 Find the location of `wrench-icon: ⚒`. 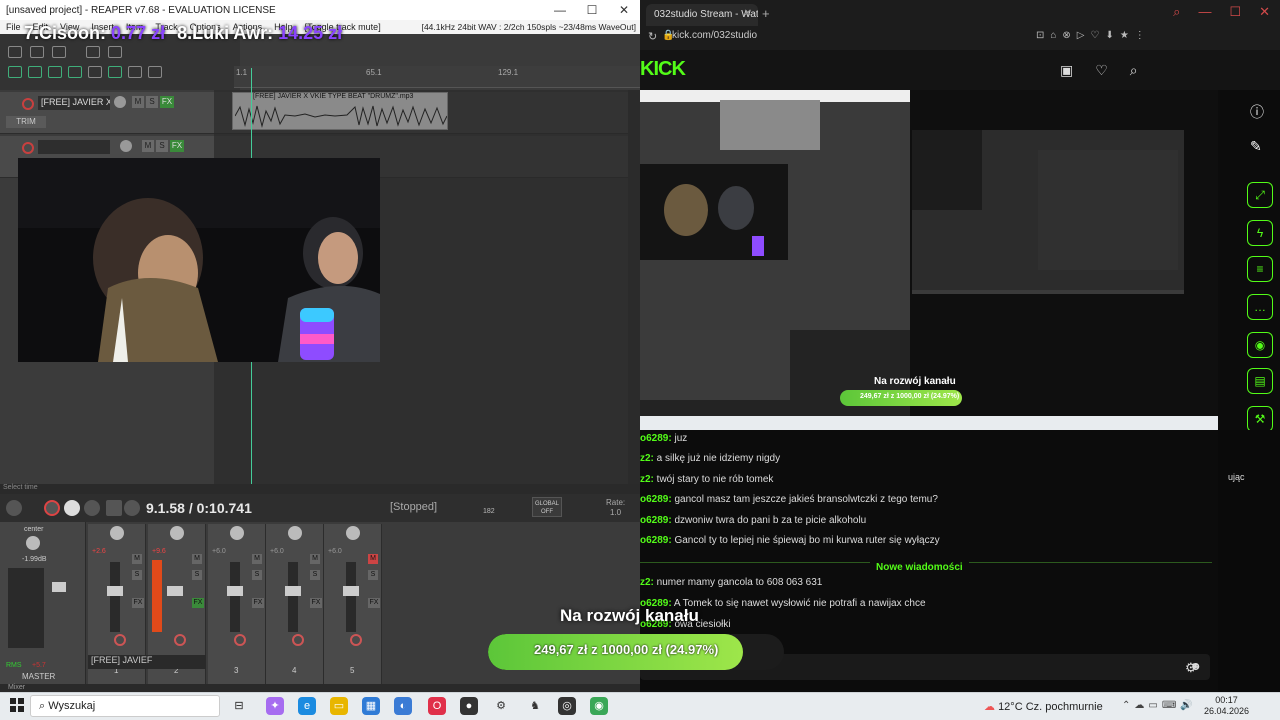

wrench-icon: ⚒ is located at coordinates (1260, 419).